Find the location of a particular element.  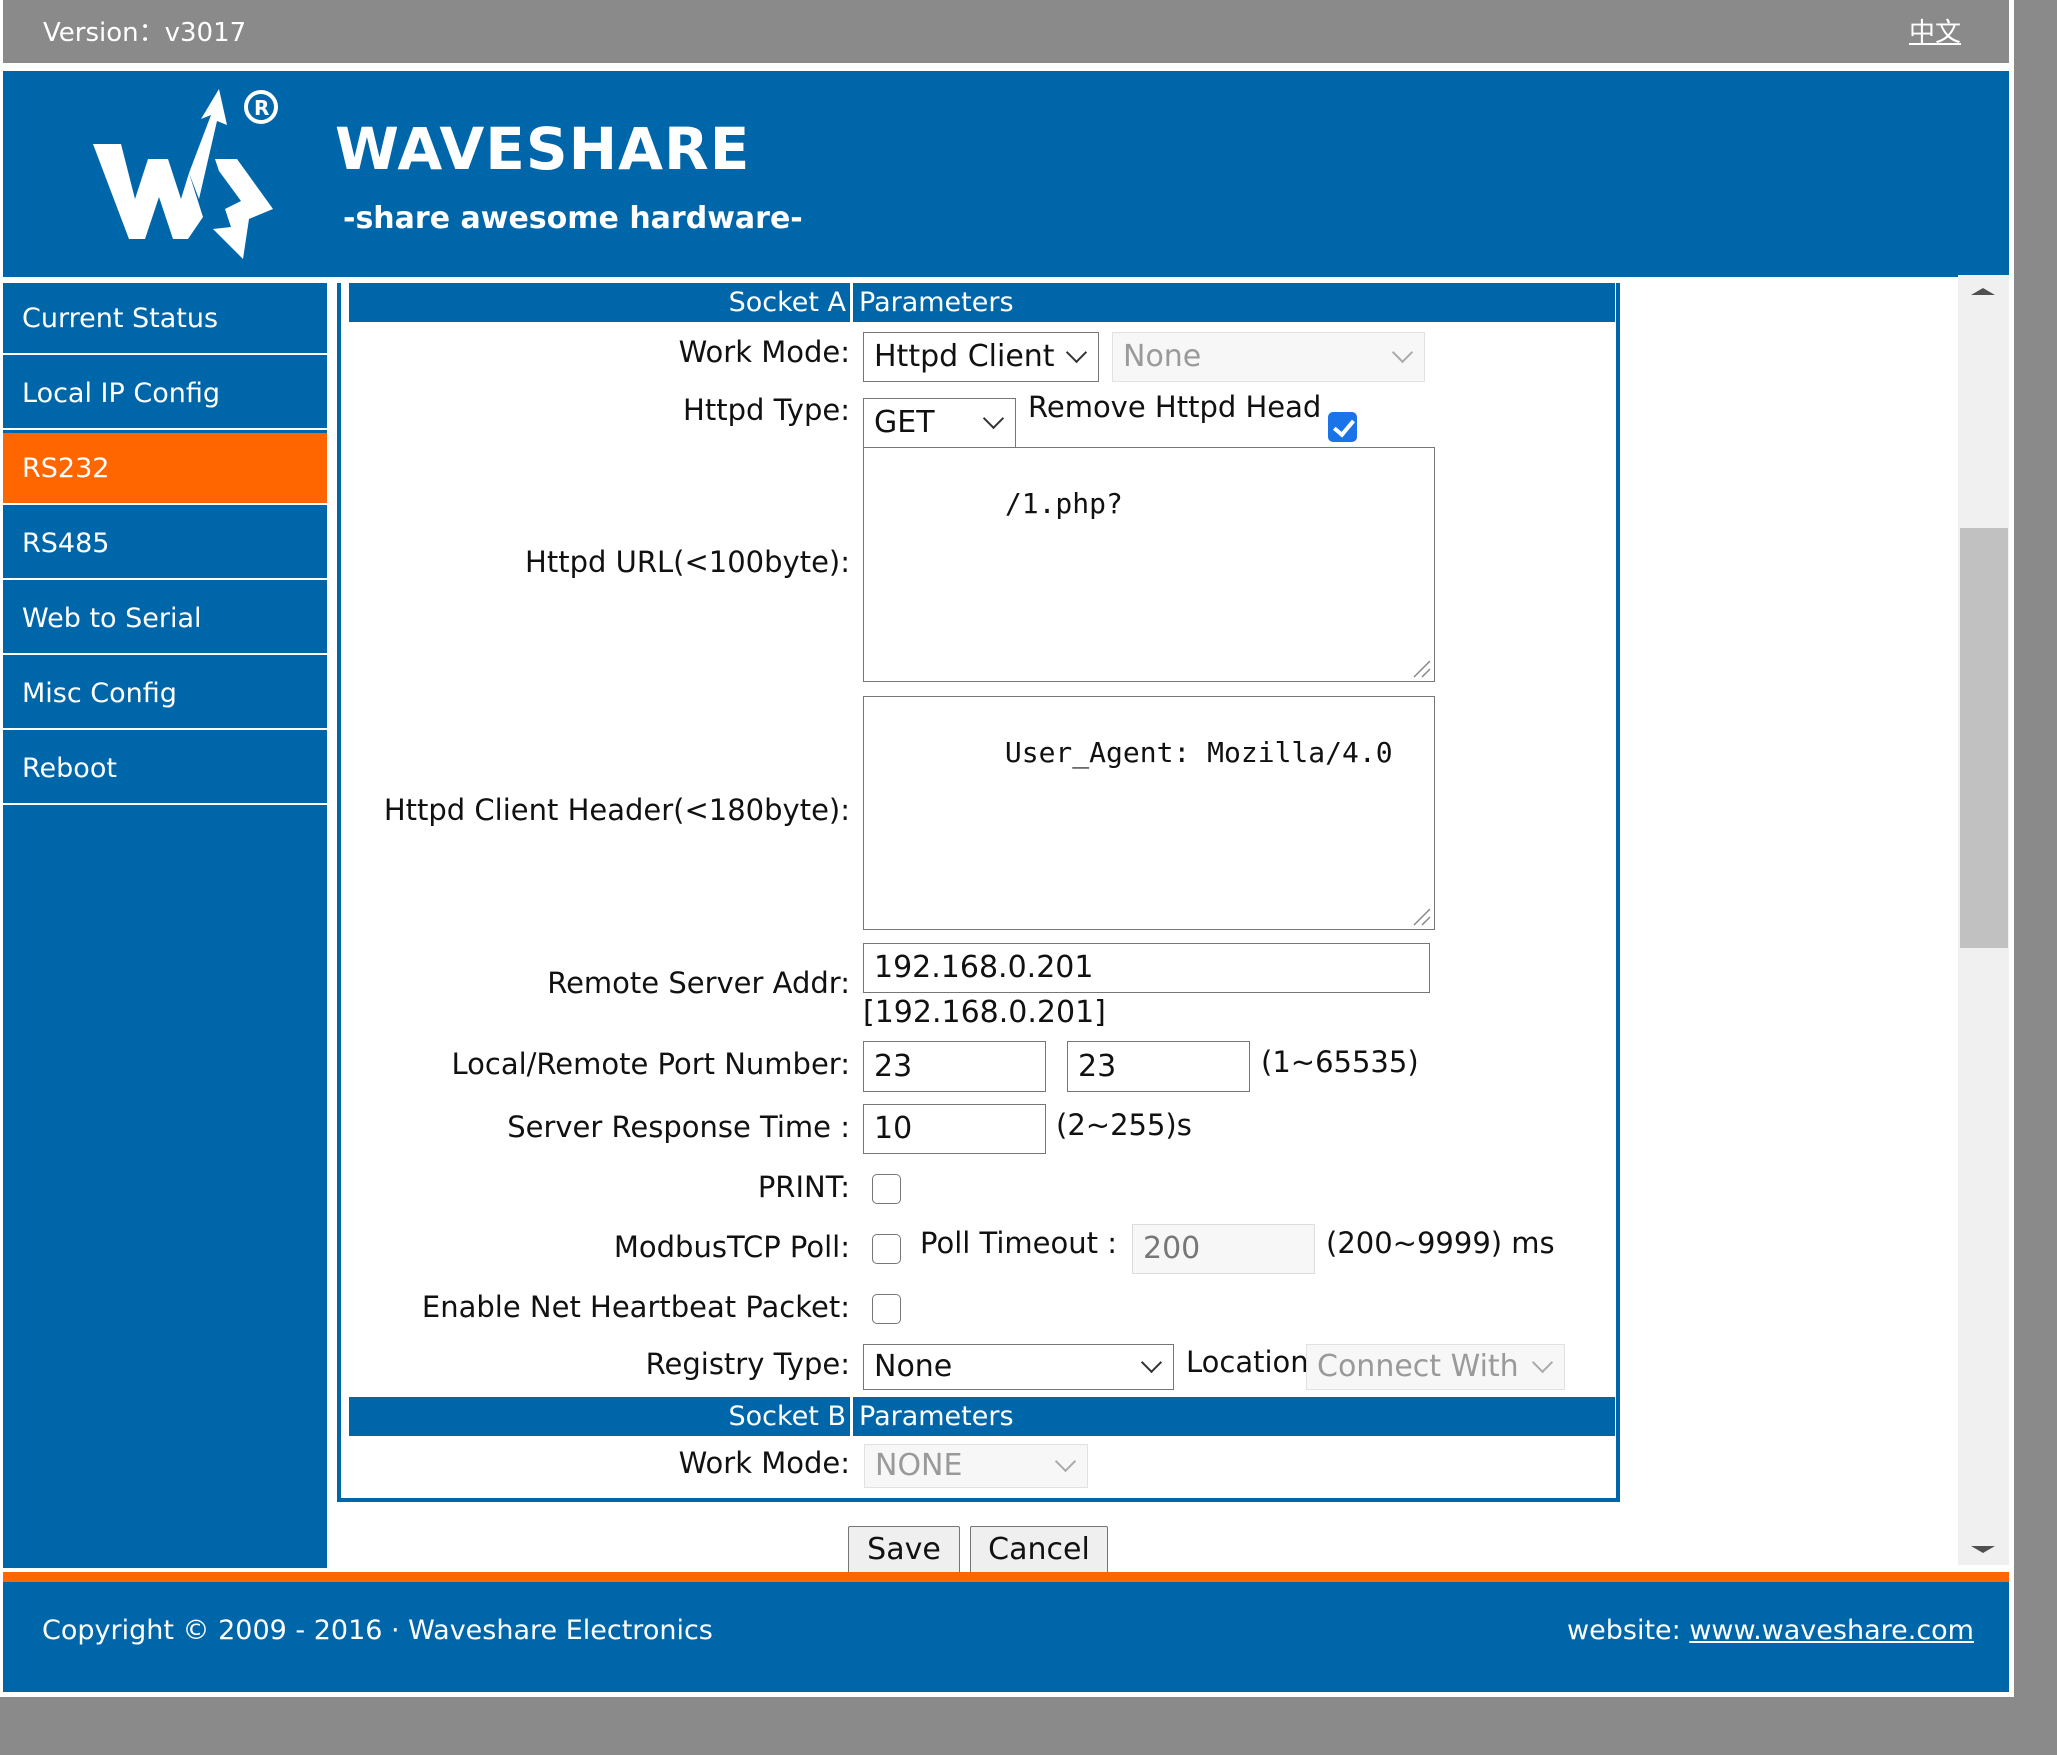

remote-port-input: 23 is located at coordinates (1158, 1066).